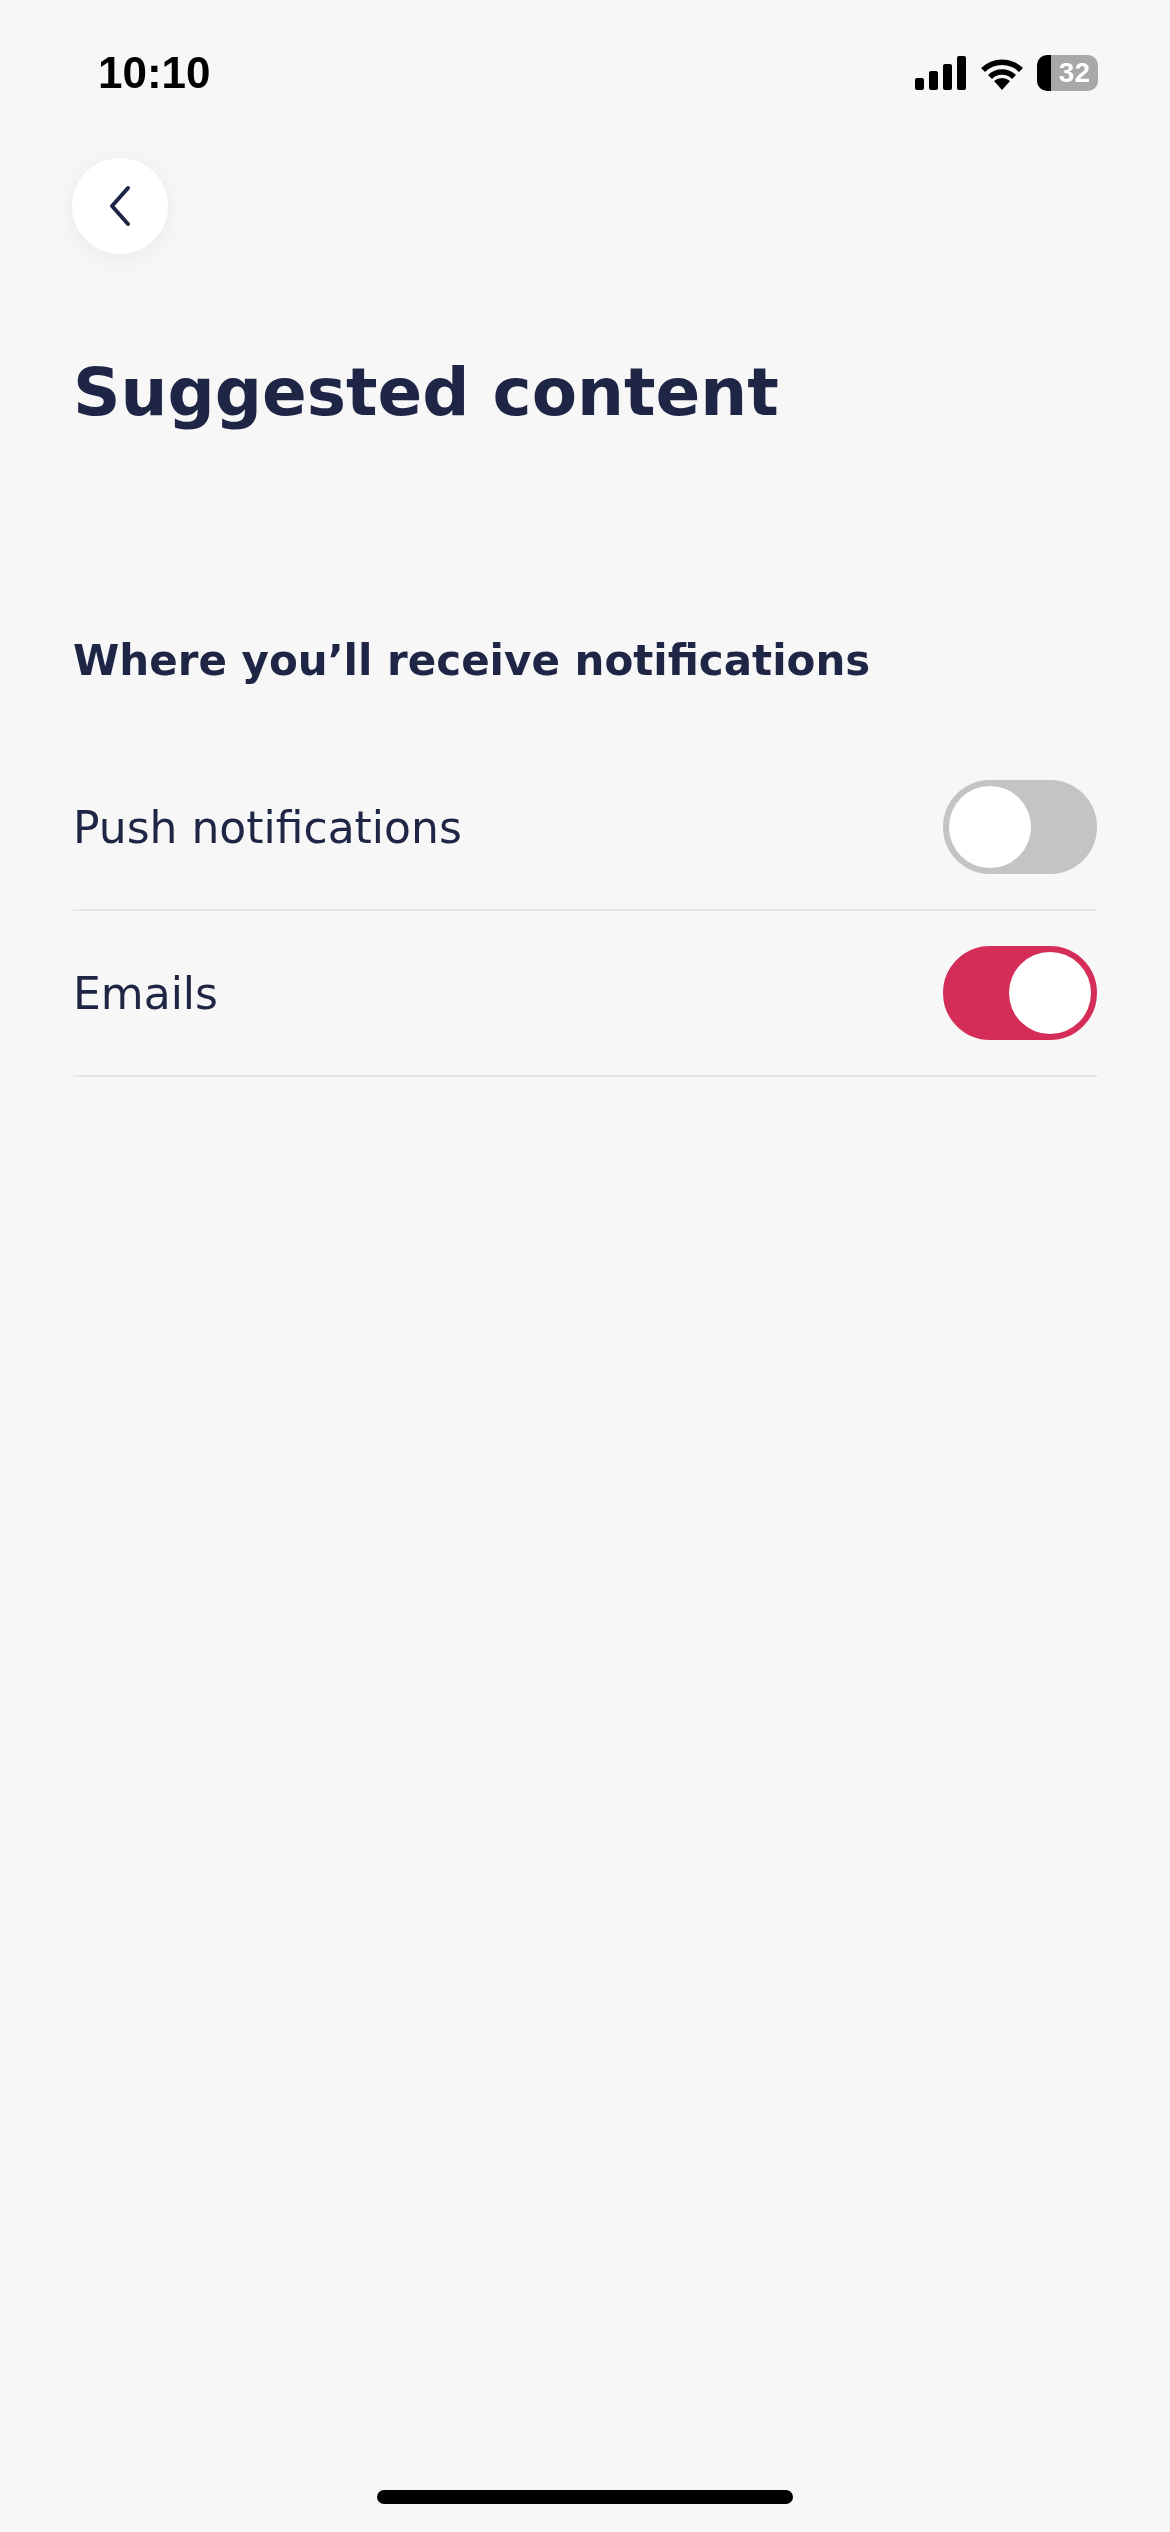 This screenshot has width=1170, height=2532. What do you see at coordinates (426, 392) in the screenshot?
I see `page-title: Suggested content` at bounding box center [426, 392].